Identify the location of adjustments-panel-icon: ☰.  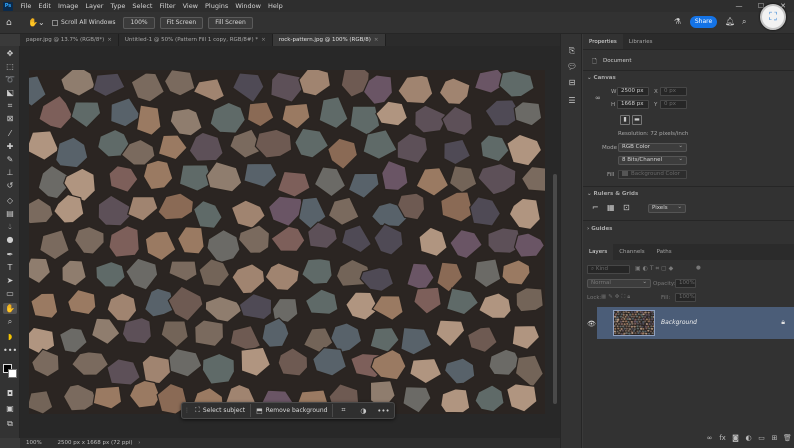
(572, 101).